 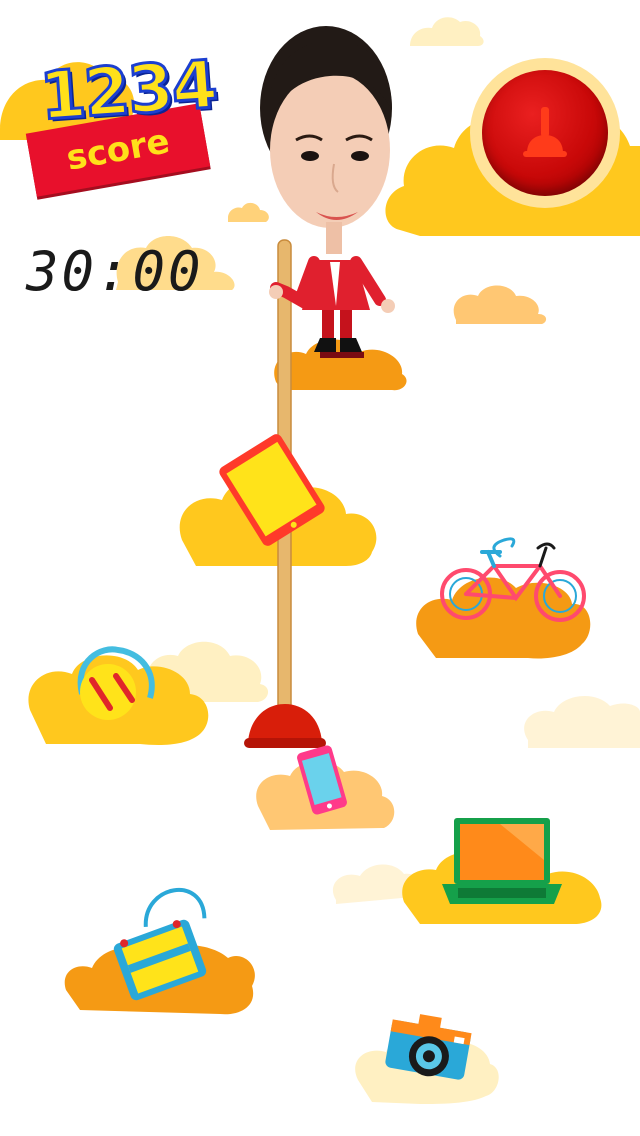 I want to click on plunger-button, so click(x=545, y=133).